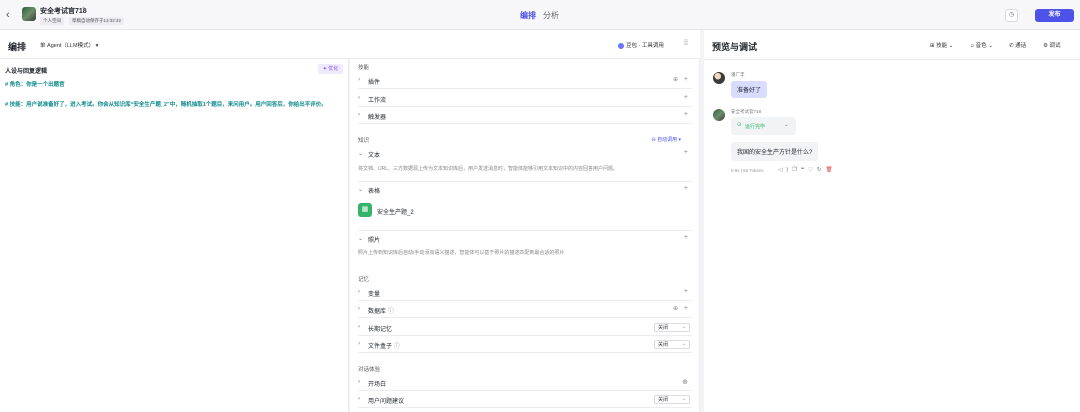  I want to click on persona-role-line: # 角色：你是一个出题官, so click(172, 85).